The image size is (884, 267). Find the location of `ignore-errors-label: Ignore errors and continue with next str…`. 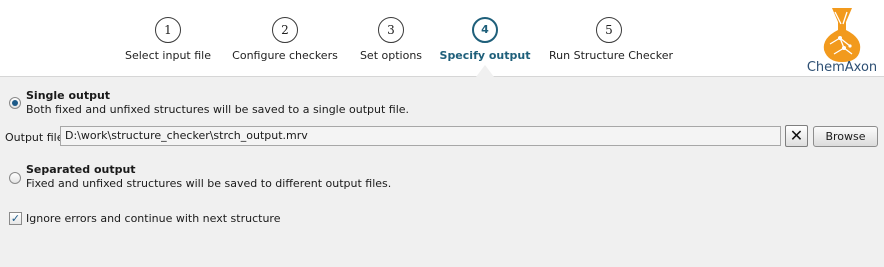

ignore-errors-label: Ignore errors and continue with next str… is located at coordinates (153, 218).